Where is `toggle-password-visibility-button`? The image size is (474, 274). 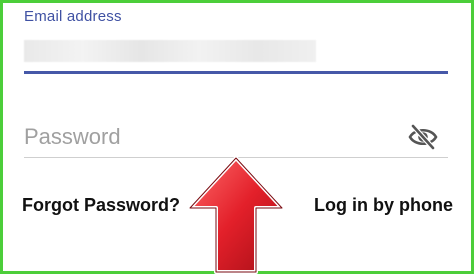 toggle-password-visibility-button is located at coordinates (423, 137).